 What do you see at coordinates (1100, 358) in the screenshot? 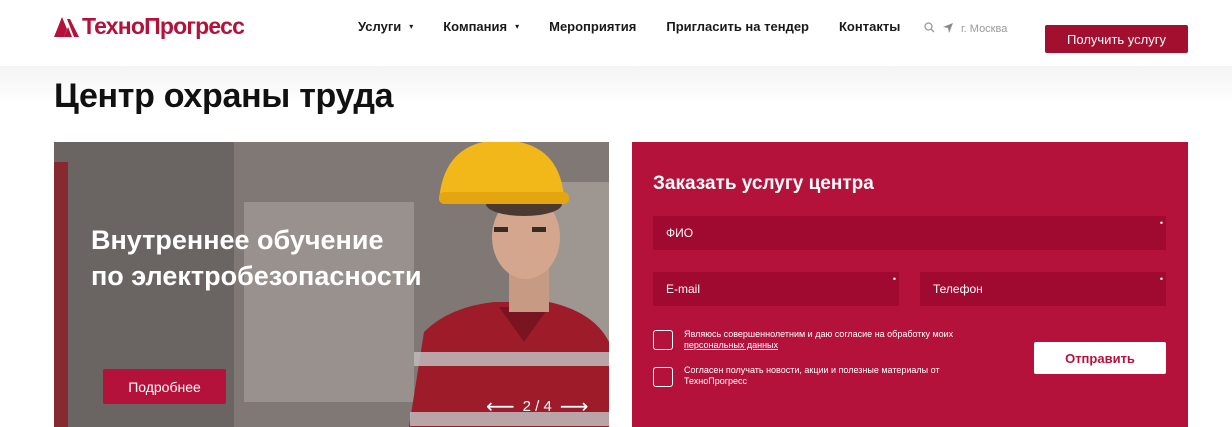
I see `submit-button: Отправить` at bounding box center [1100, 358].